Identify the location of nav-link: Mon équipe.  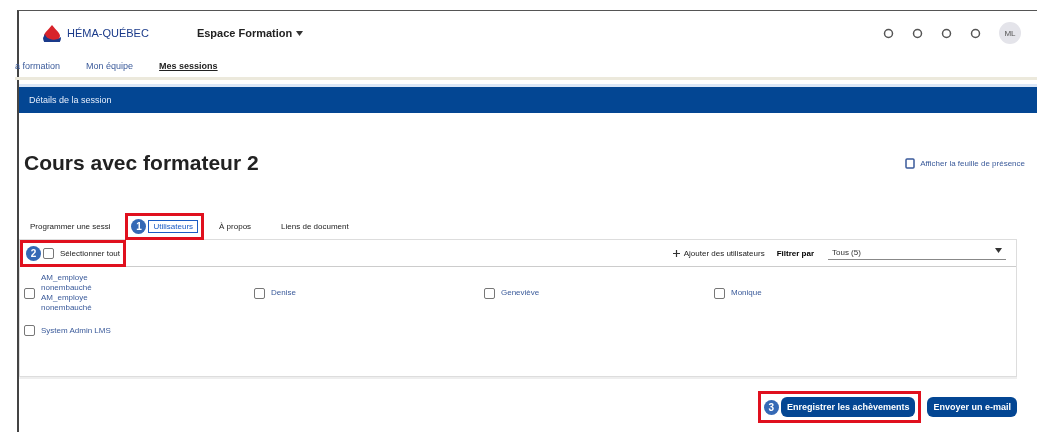
(110, 66).